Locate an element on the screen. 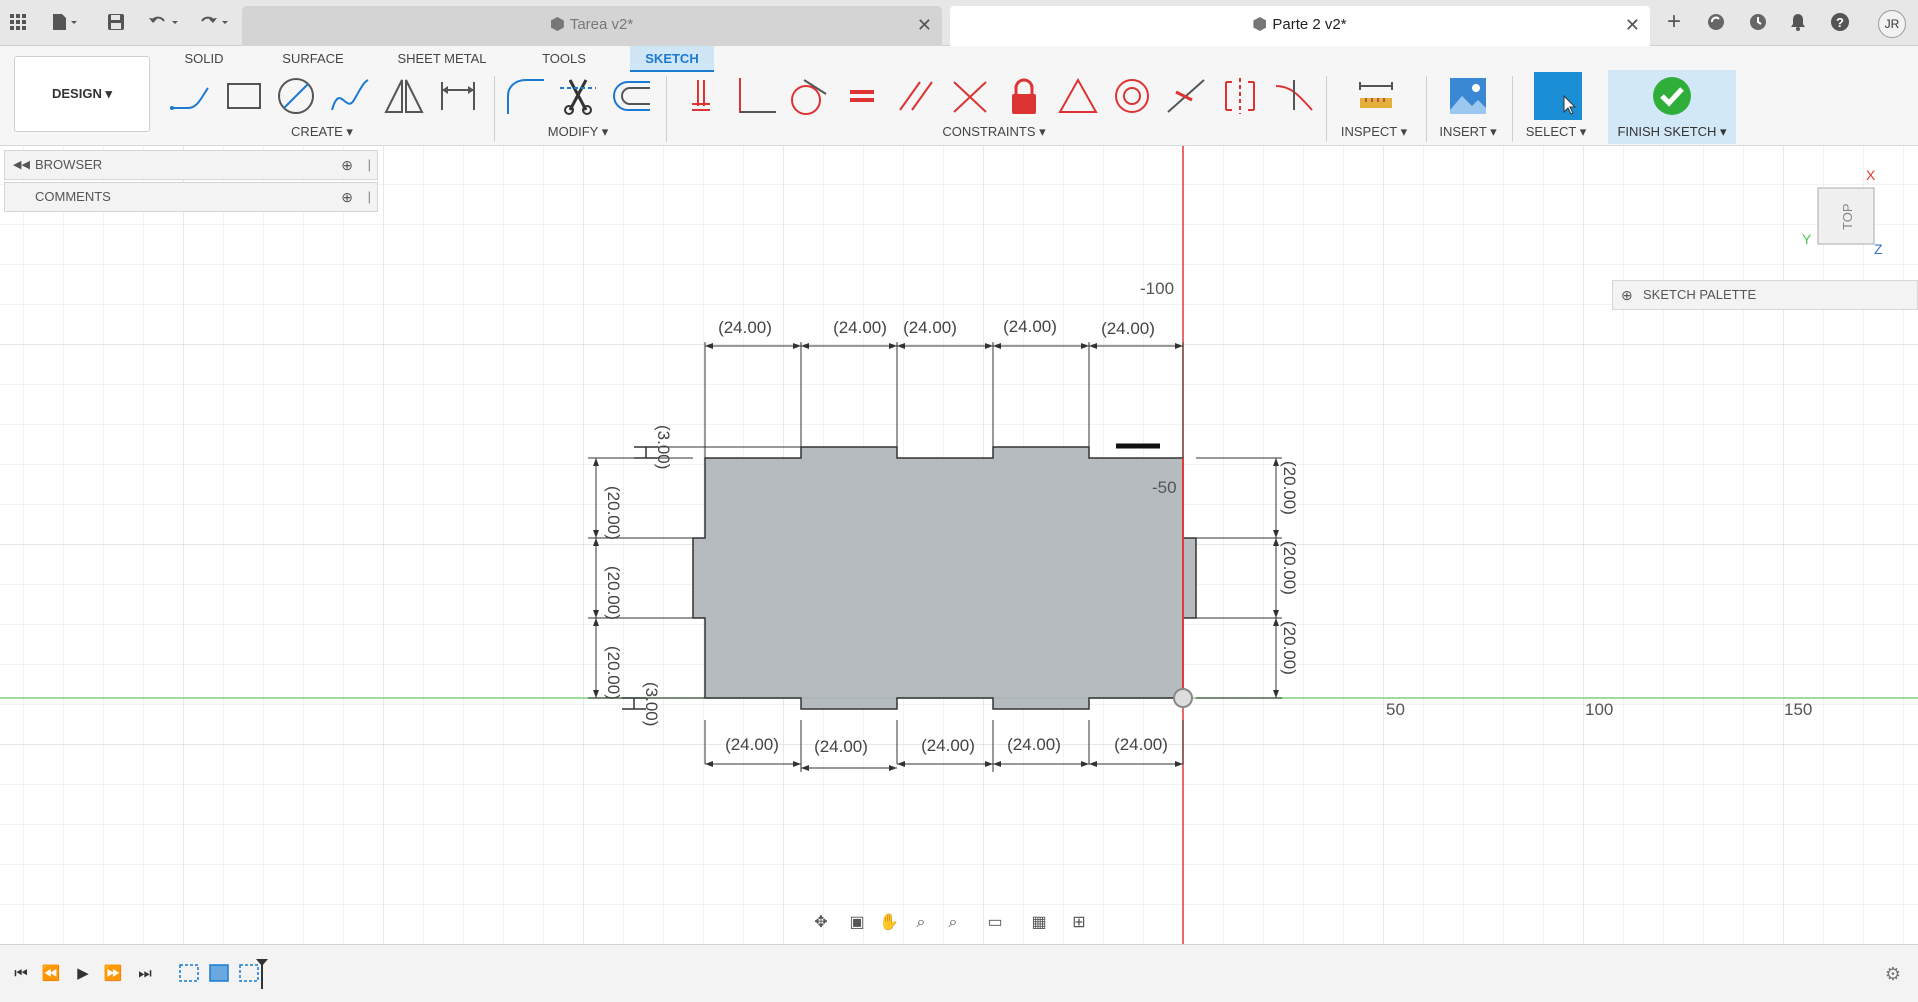  dim-top-4: (24.00) is located at coordinates (1030, 326).